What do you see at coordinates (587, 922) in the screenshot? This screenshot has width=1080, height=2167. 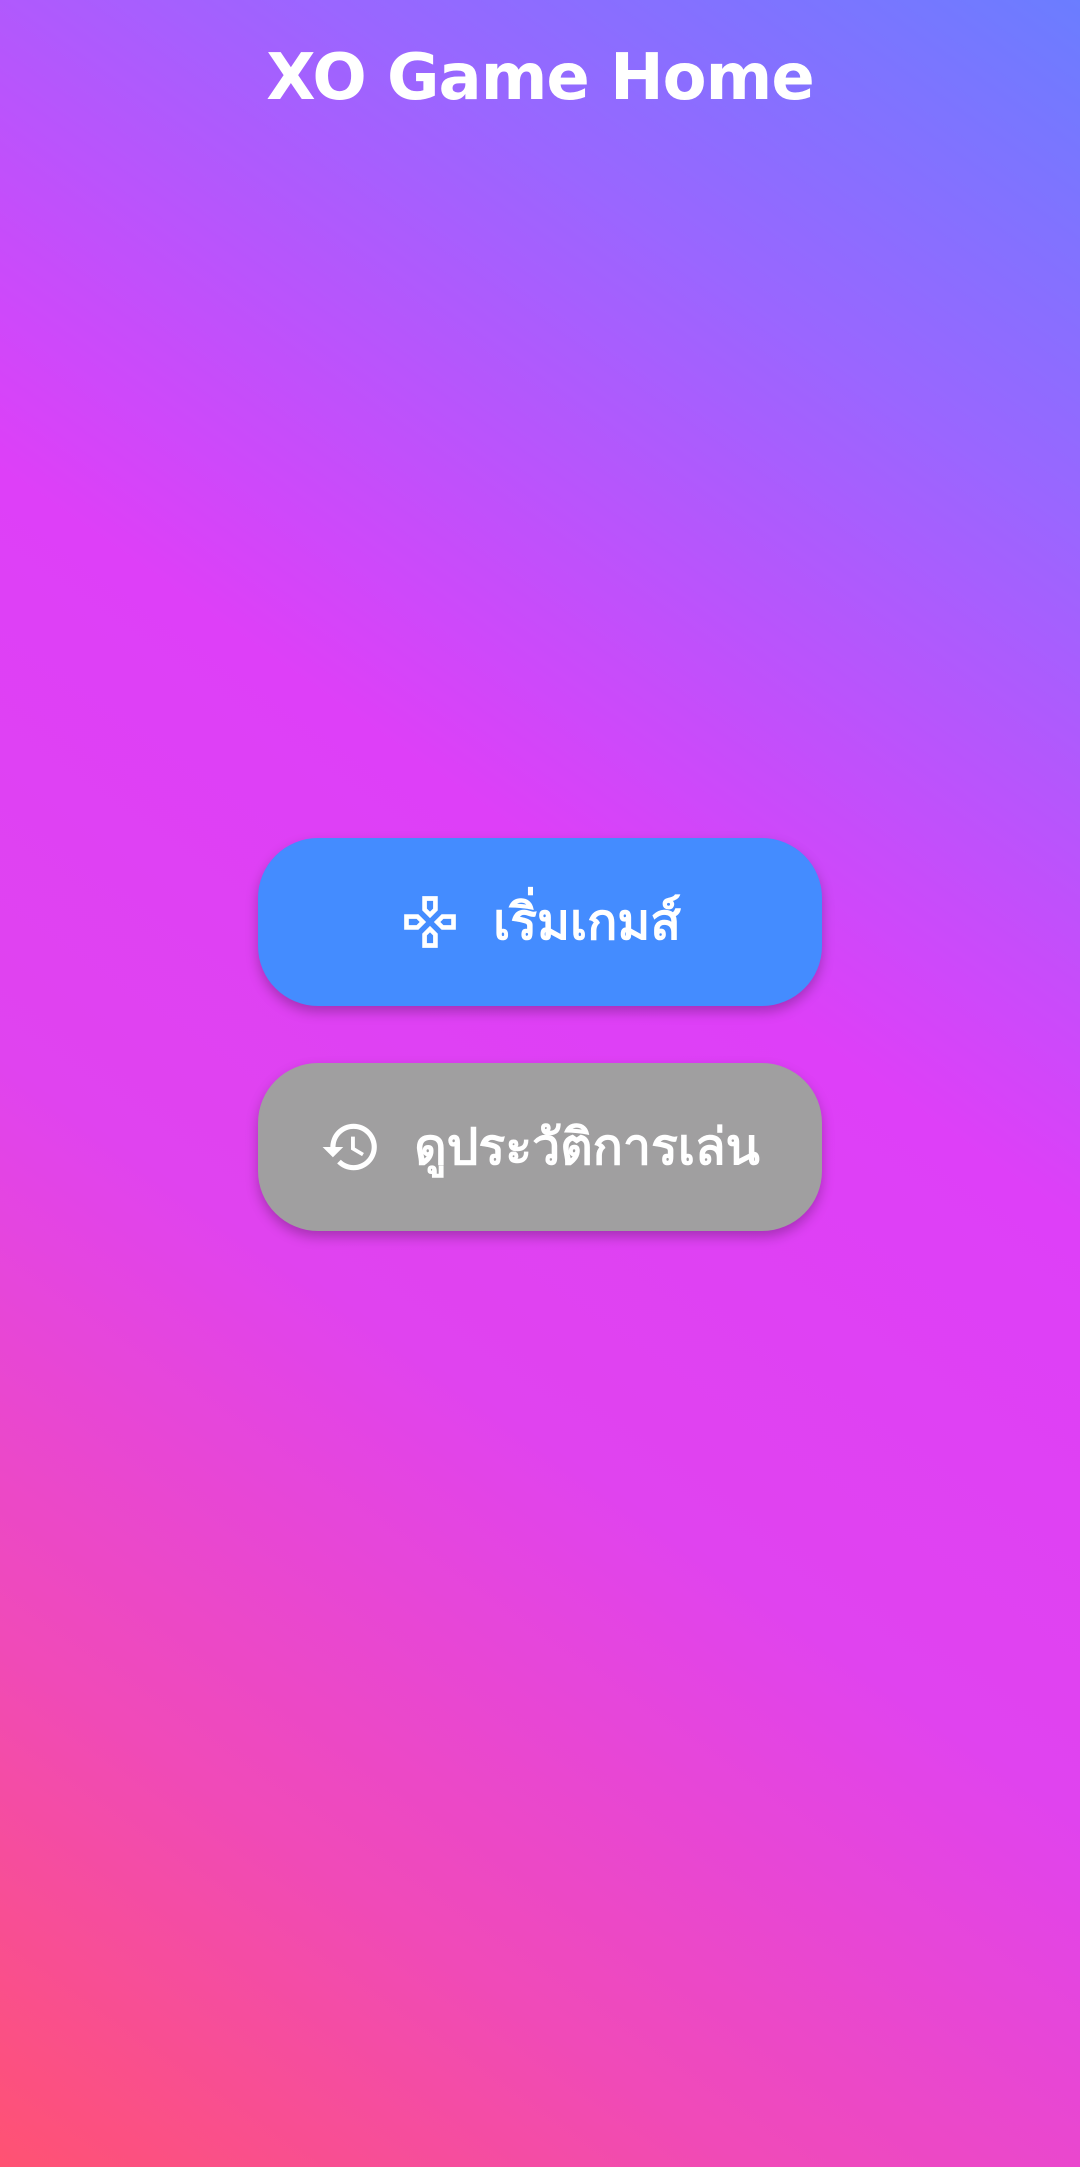 I see `start-game-label: เริ่มเกมส์` at bounding box center [587, 922].